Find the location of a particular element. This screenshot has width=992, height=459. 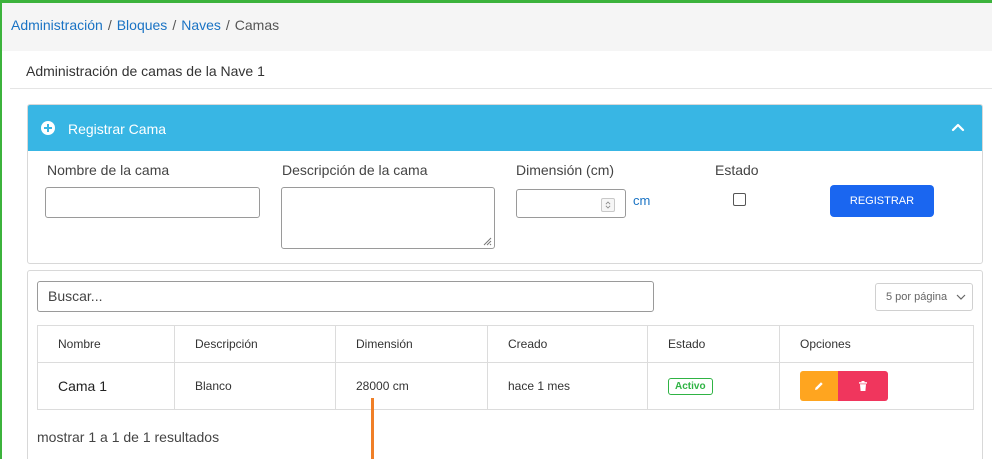

plus-circle-icon is located at coordinates (48, 128).